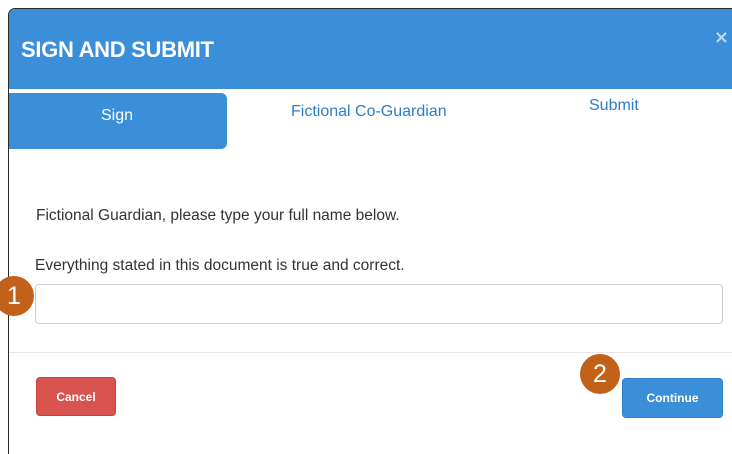 The image size is (732, 454). Describe the element at coordinates (672, 398) in the screenshot. I see `continue-button: Continue` at that location.